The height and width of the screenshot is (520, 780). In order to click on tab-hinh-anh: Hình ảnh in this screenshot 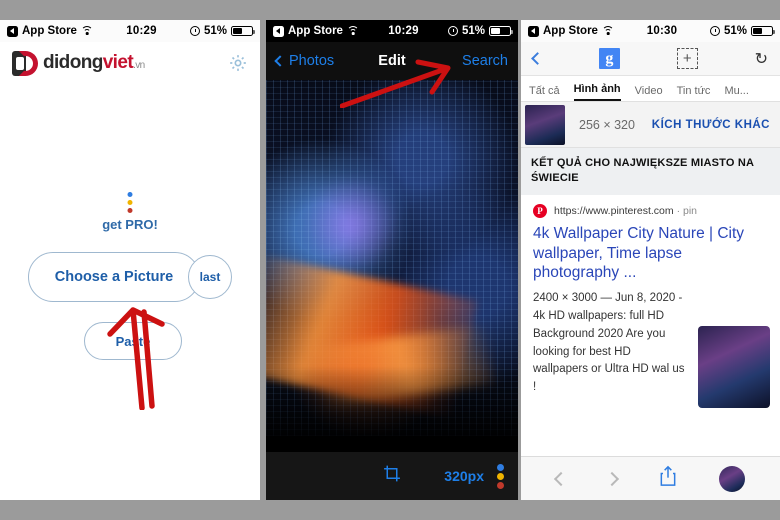, I will do `click(597, 92)`.